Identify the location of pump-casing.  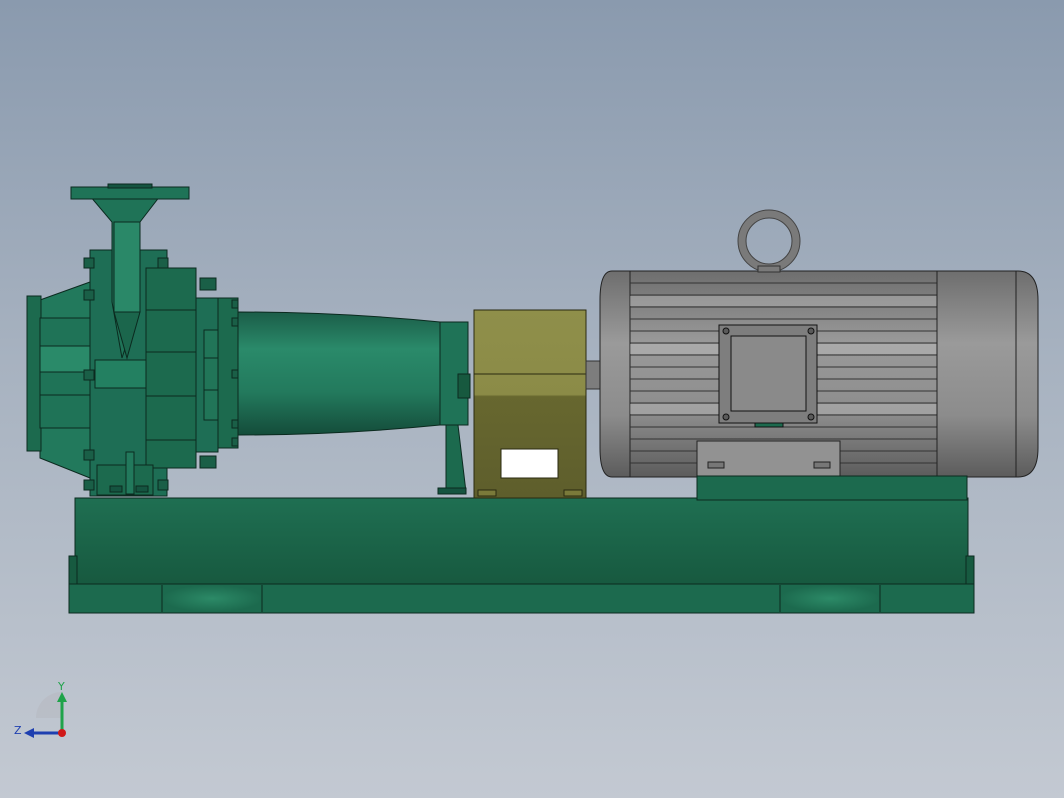
(121, 340).